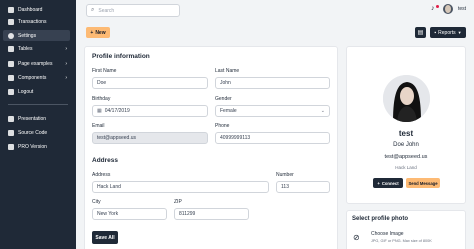 The height and width of the screenshot is (249, 474). Describe the element at coordinates (105, 160) in the screenshot. I see `address-title: Address` at that location.